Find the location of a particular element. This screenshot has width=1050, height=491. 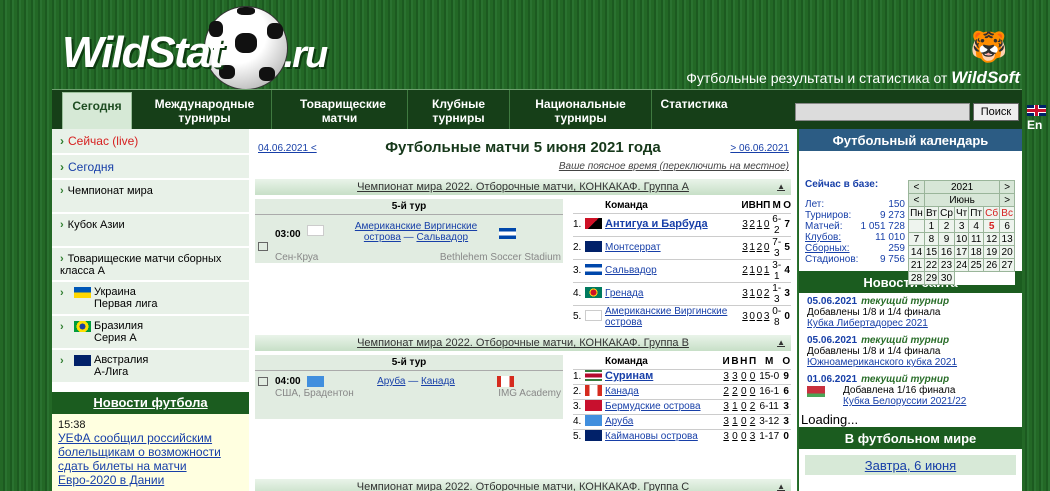

tiger-logo-icon: 🐯 is located at coordinates (989, 47).